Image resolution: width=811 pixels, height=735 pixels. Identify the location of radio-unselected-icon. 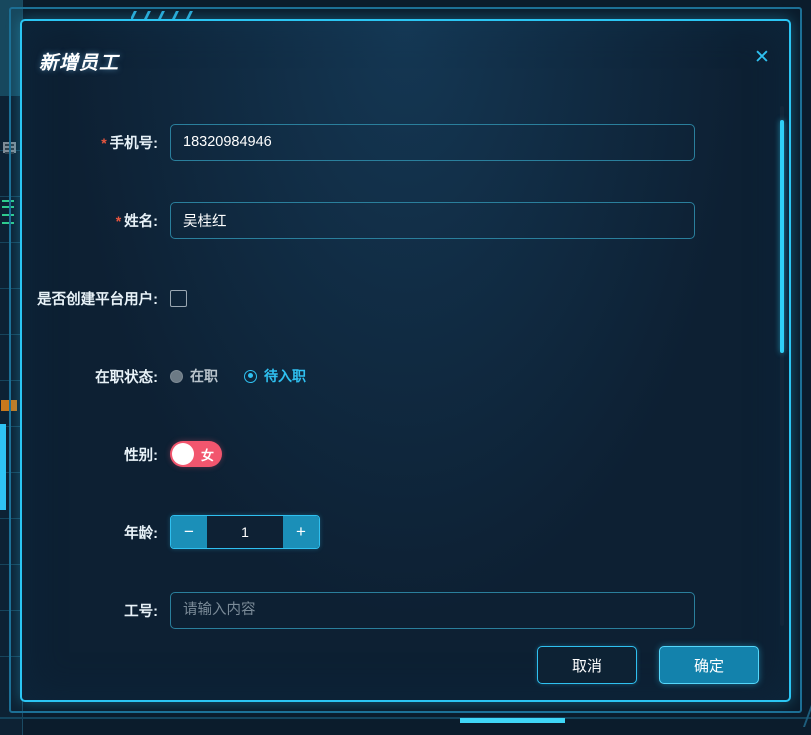
(176, 376).